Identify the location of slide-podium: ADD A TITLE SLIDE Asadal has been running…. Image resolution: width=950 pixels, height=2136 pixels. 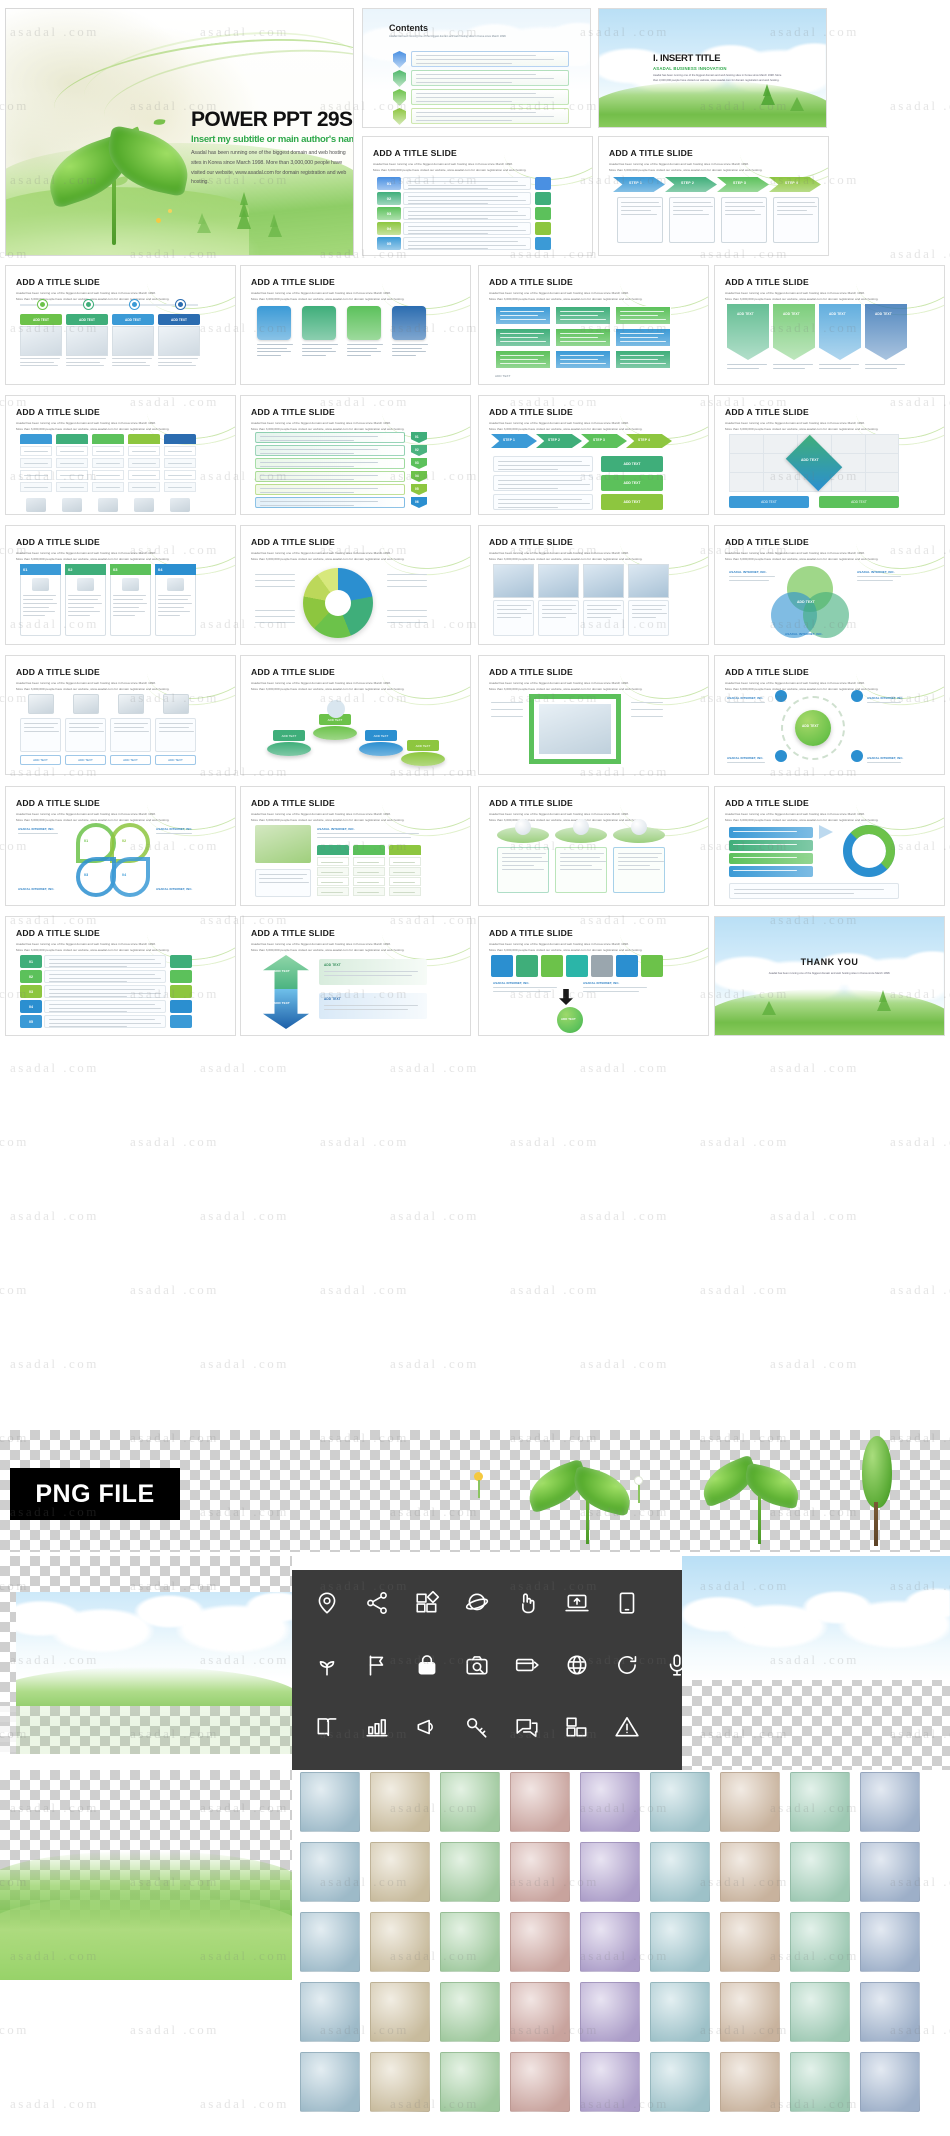
(355, 715).